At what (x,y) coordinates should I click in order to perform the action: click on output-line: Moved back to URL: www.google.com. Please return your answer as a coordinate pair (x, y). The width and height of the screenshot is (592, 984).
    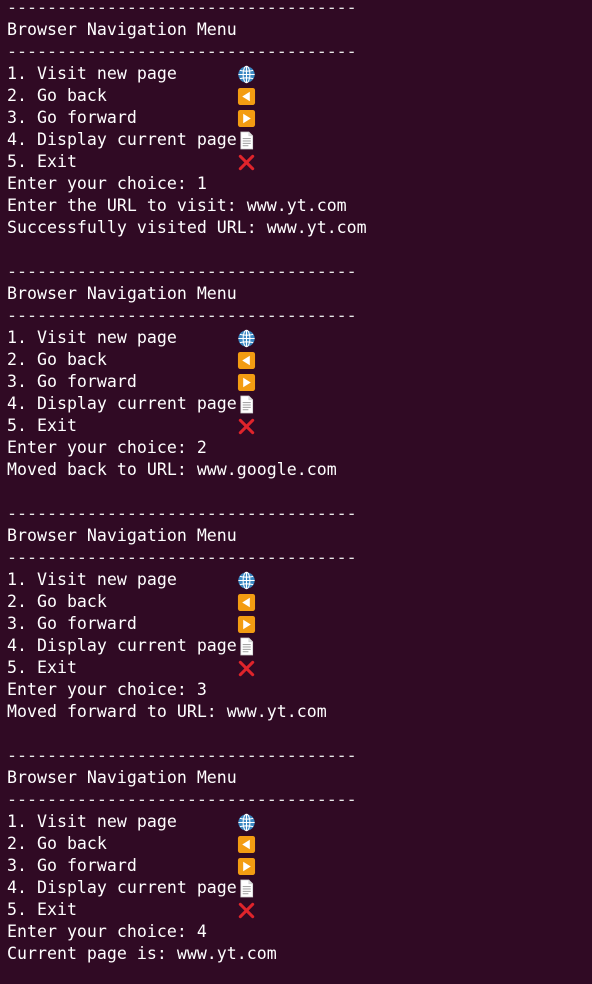
    Looking at the image, I should click on (172, 469).